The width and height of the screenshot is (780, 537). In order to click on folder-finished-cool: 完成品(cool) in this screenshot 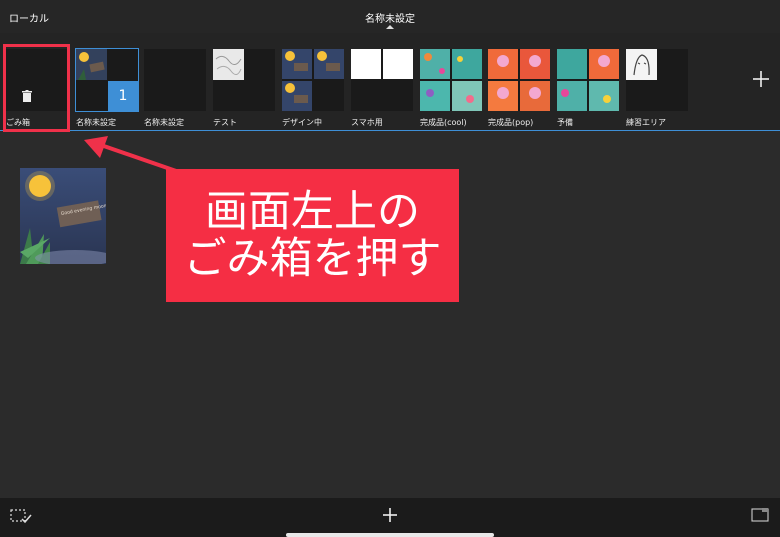, I will do `click(451, 89)`.